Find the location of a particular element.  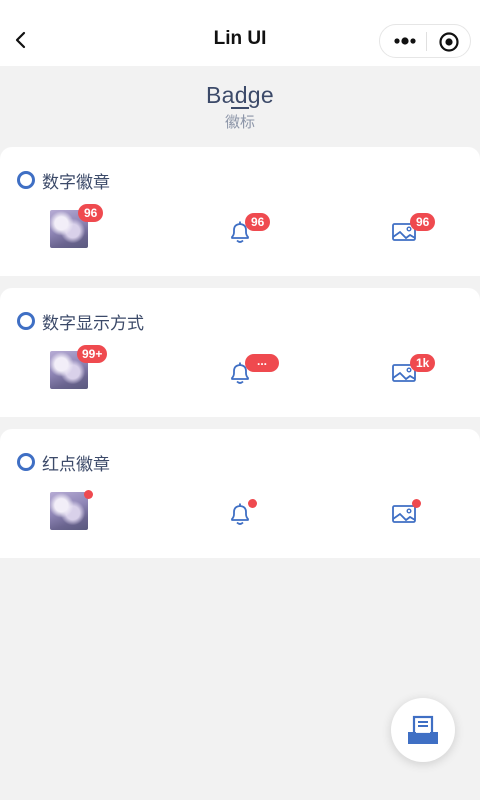

target-circle-icon is located at coordinates (449, 42).